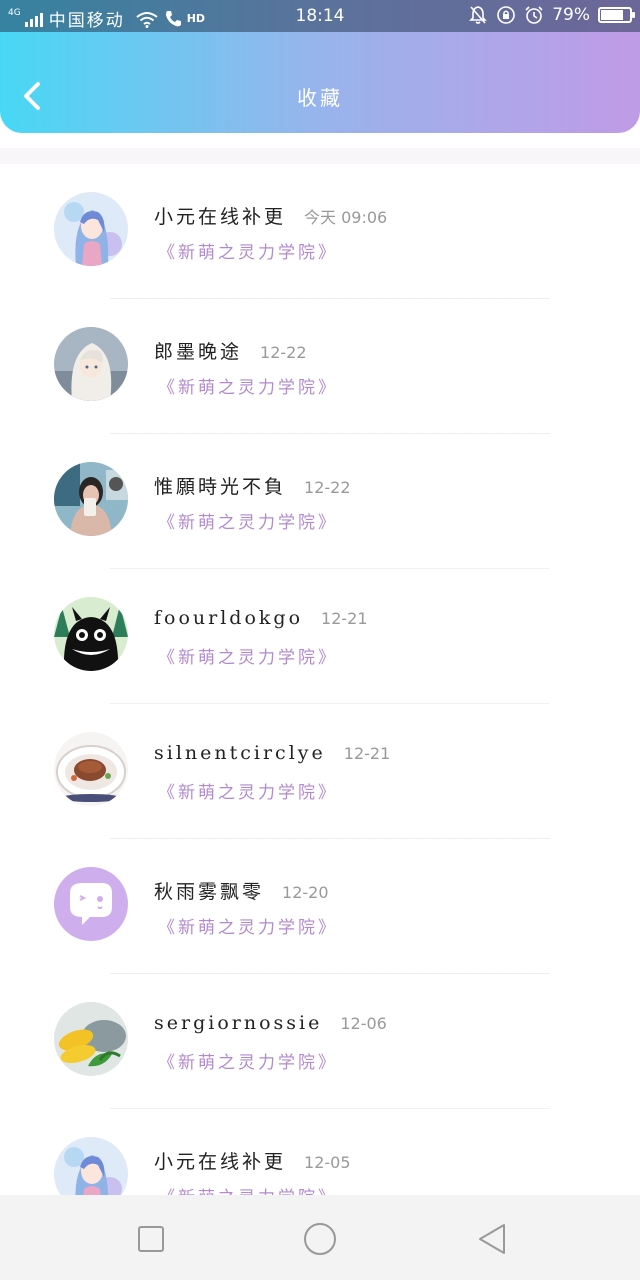 The width and height of the screenshot is (640, 1280). Describe the element at coordinates (534, 15) in the screenshot. I see `alarm-icon` at that location.